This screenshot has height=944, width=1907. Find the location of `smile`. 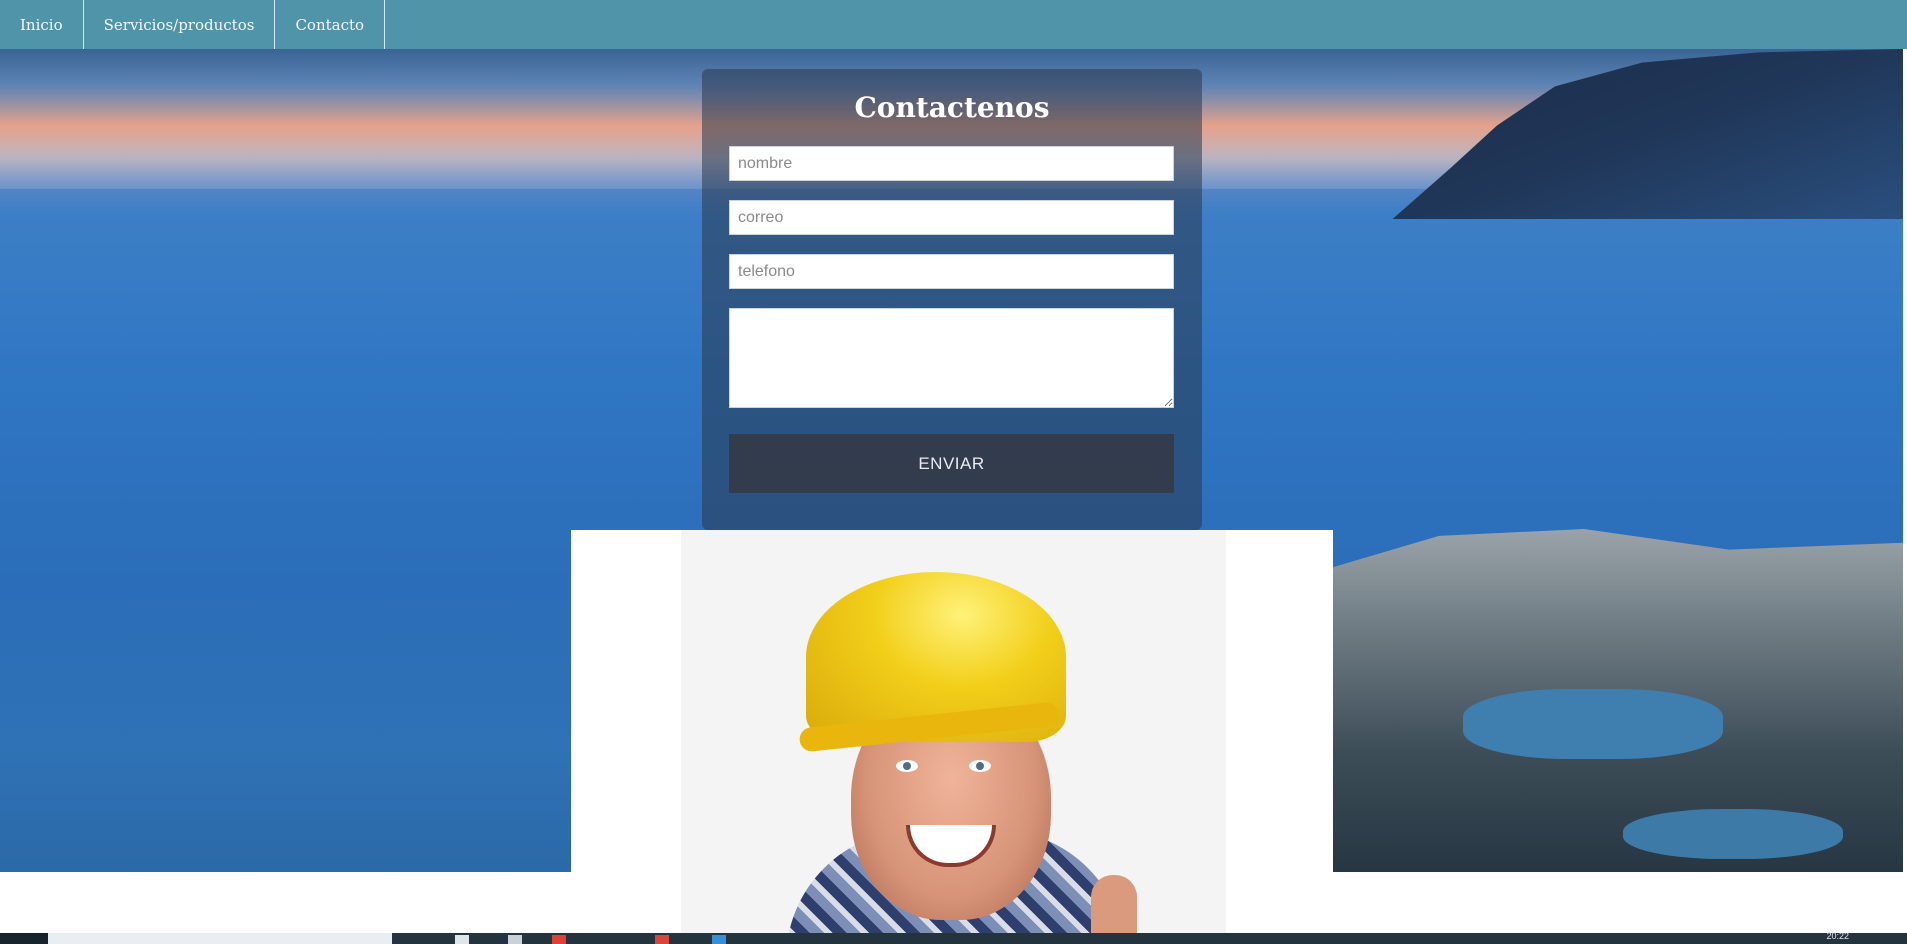

smile is located at coordinates (951, 846).